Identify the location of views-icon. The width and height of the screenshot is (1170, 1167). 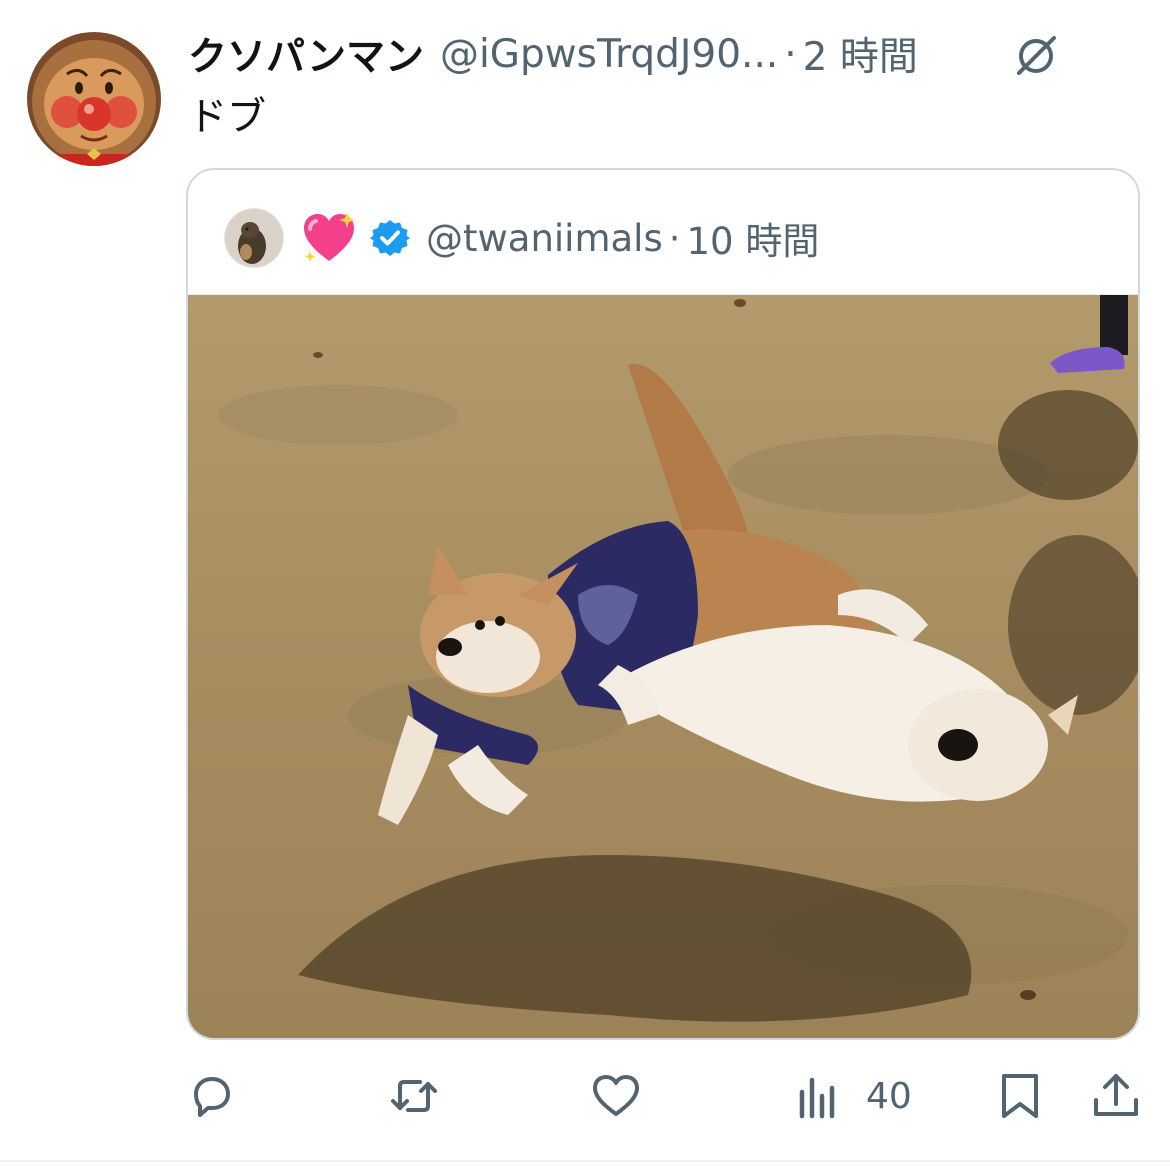
(817, 1098).